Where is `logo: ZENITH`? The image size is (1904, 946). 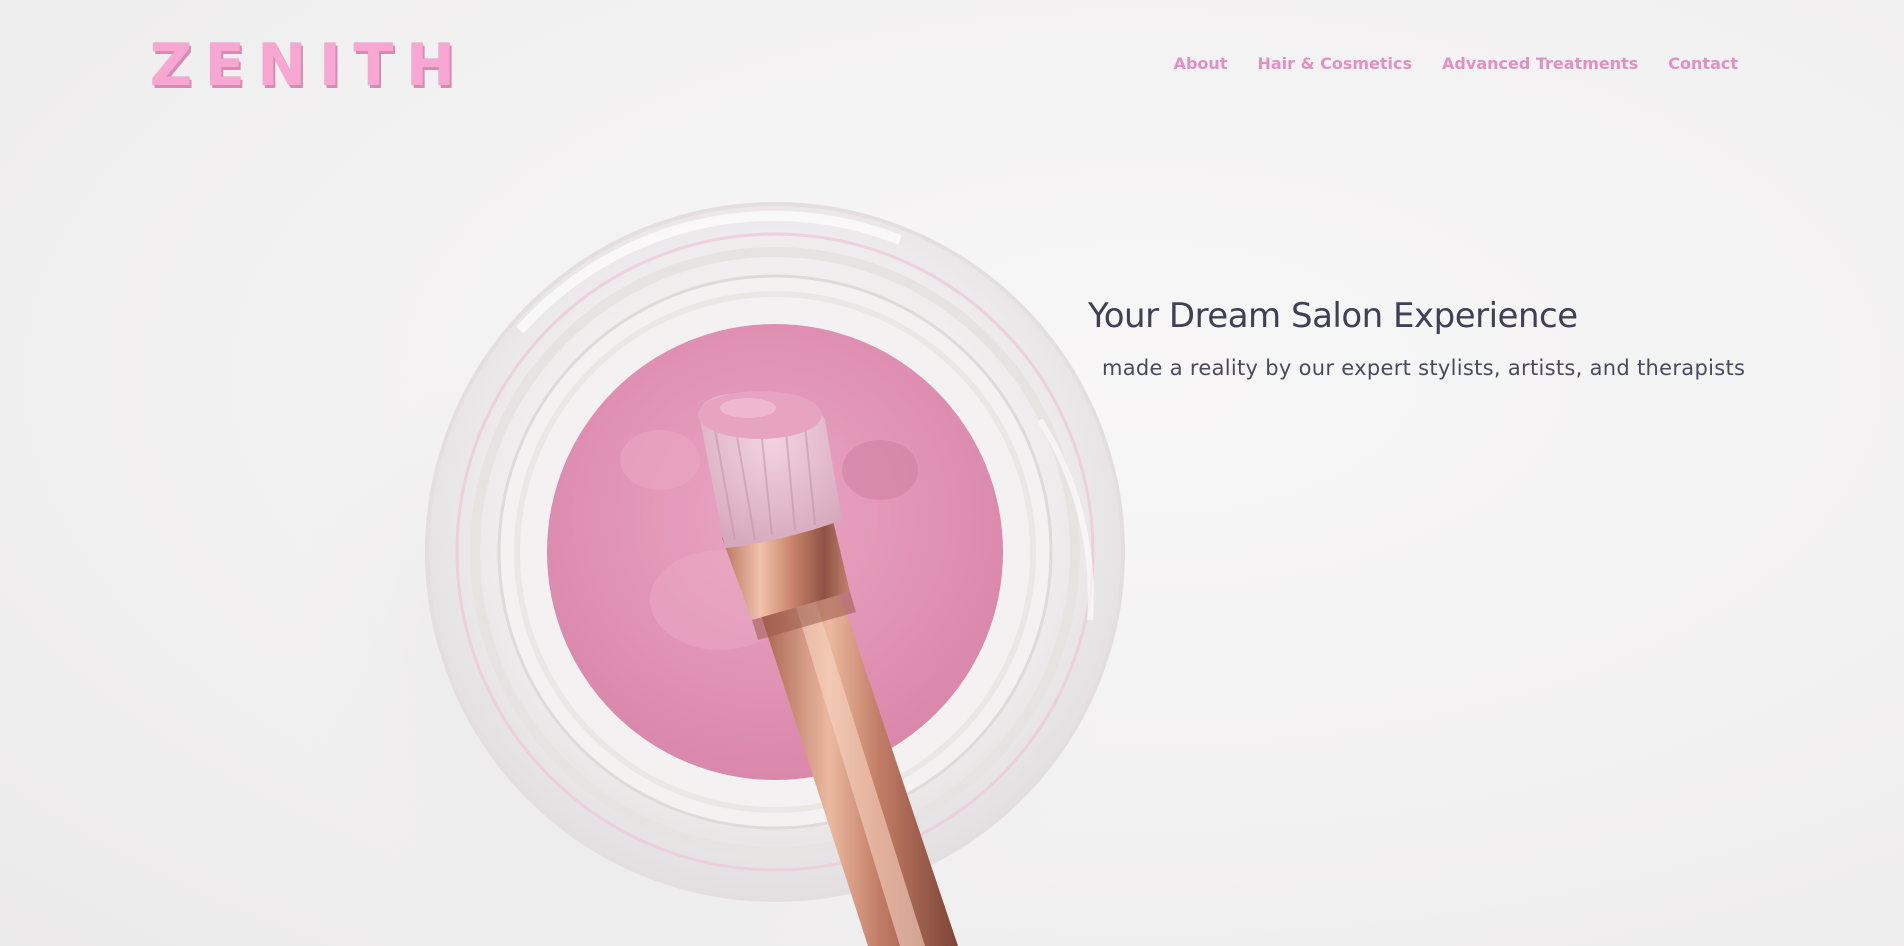
logo: ZENITH is located at coordinates (309, 65).